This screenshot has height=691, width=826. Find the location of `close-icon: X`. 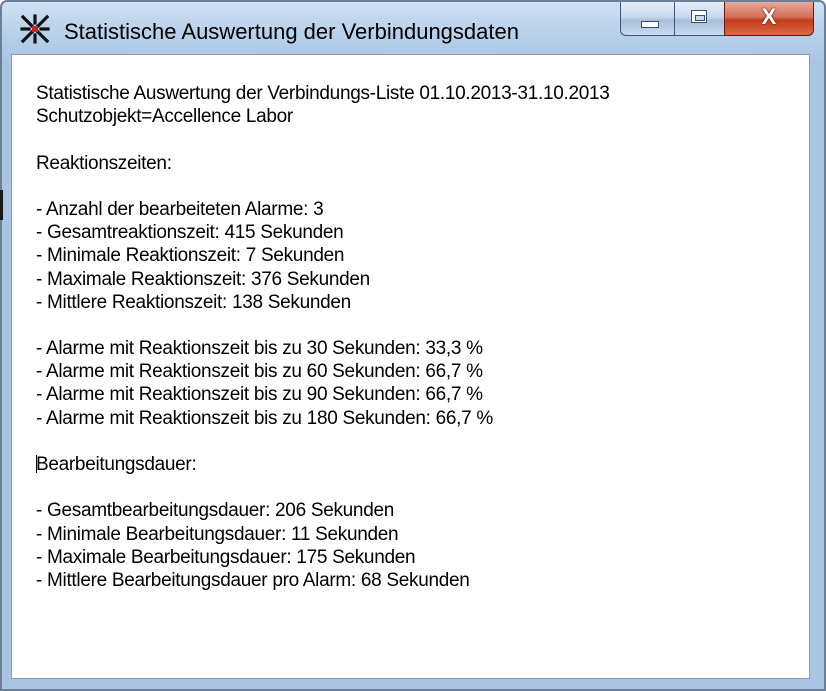

close-icon: X is located at coordinates (769, 16).